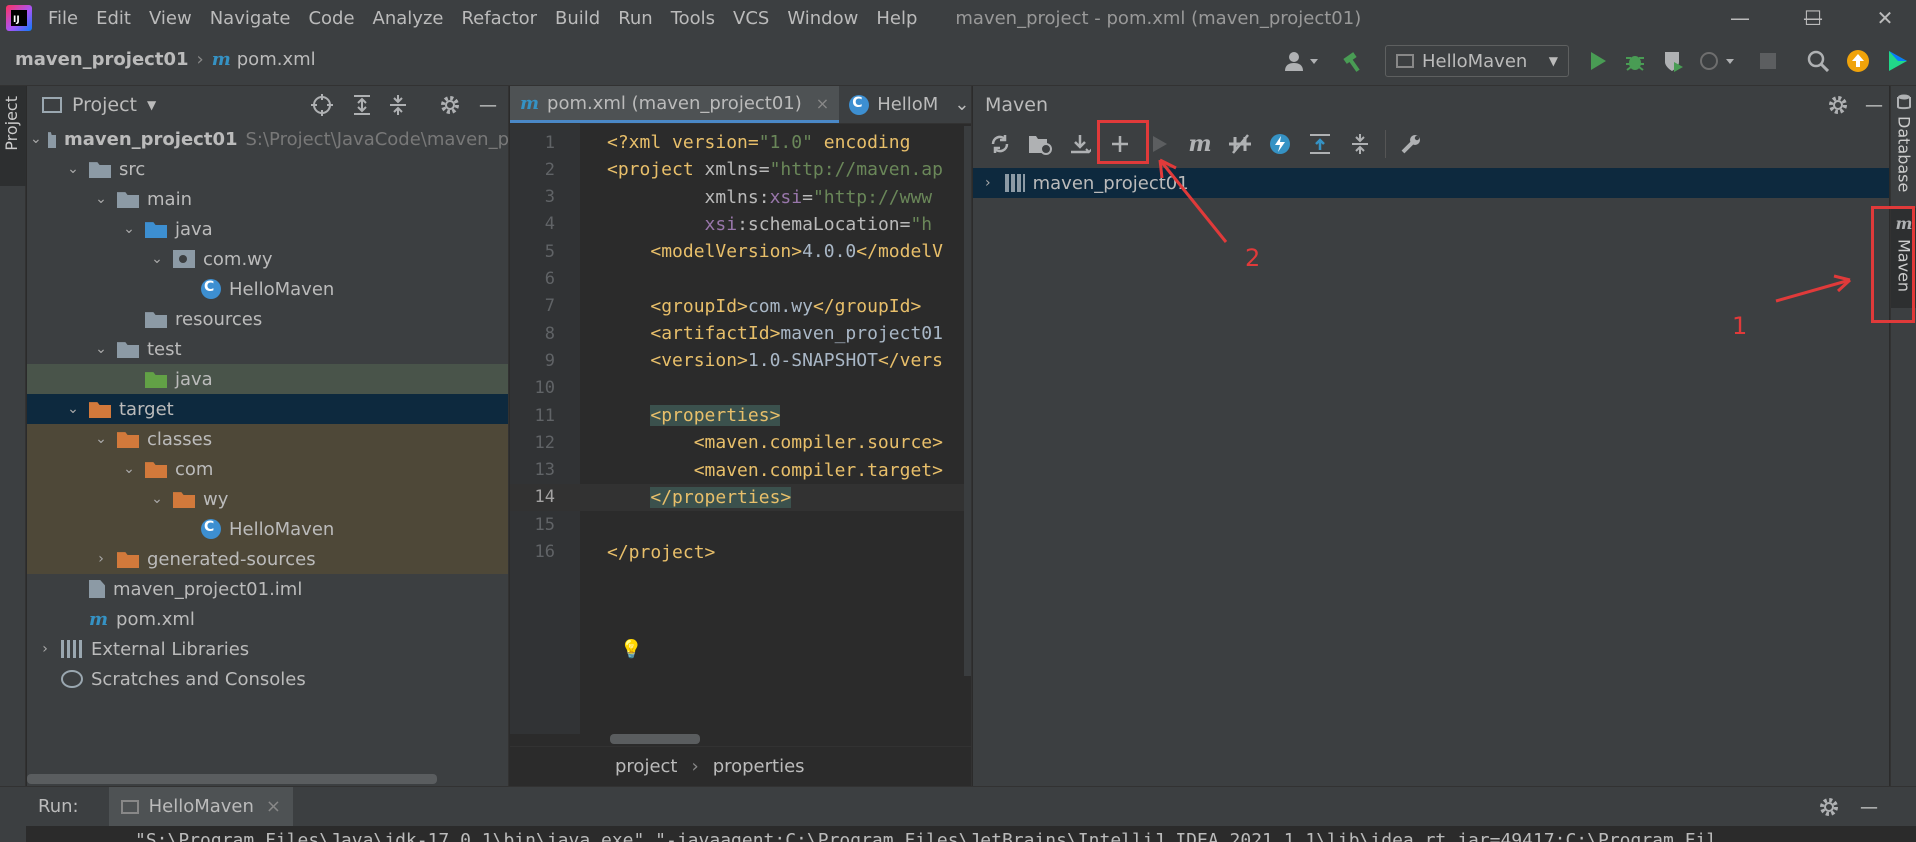 The width and height of the screenshot is (1916, 842). I want to click on code-line: 15, so click(740, 524).